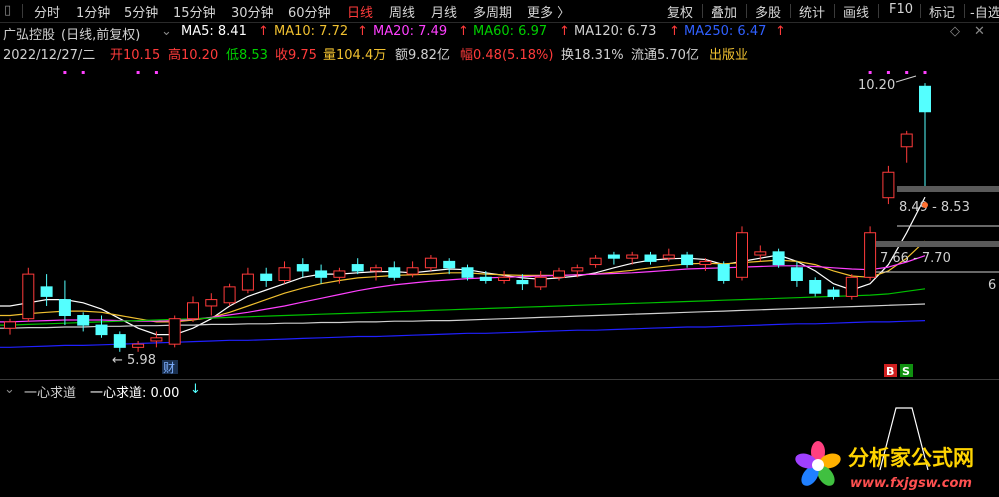  Describe the element at coordinates (499, 379) in the screenshot. I see `panel-divider` at that location.